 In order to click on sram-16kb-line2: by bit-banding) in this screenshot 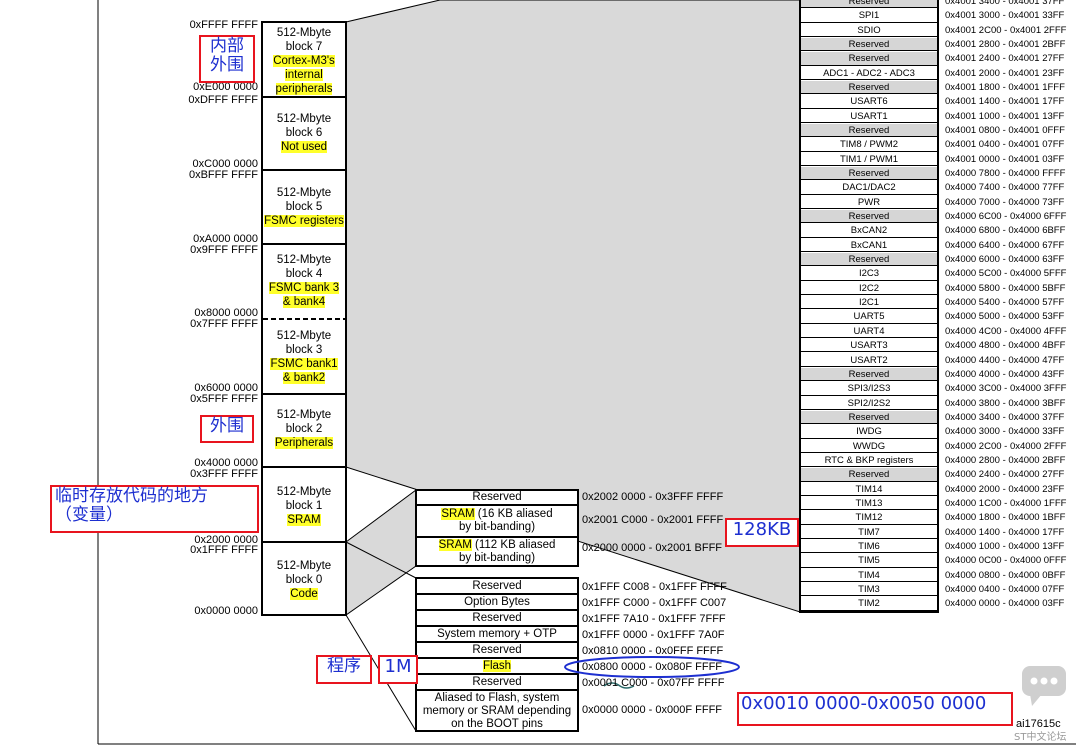, I will do `click(497, 527)`.